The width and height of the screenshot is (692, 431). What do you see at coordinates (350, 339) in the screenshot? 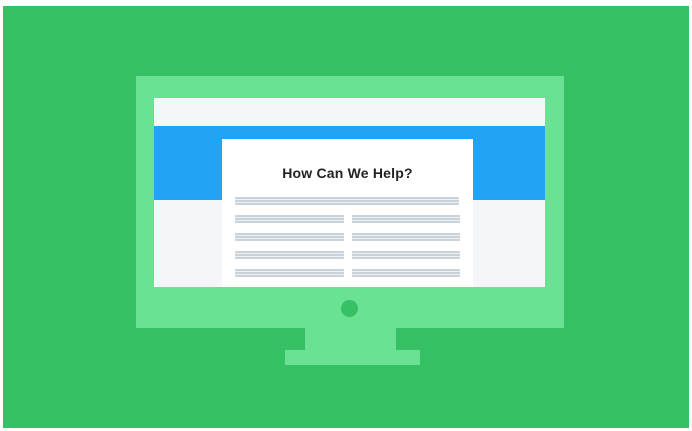
I see `monitor-neck` at bounding box center [350, 339].